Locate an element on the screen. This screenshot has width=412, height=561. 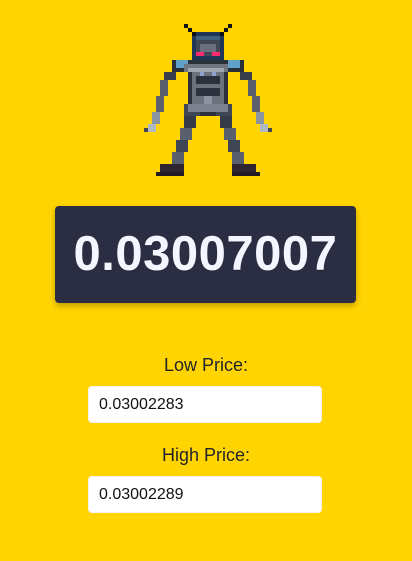
low-price-label: Low Price: is located at coordinates (206, 365).